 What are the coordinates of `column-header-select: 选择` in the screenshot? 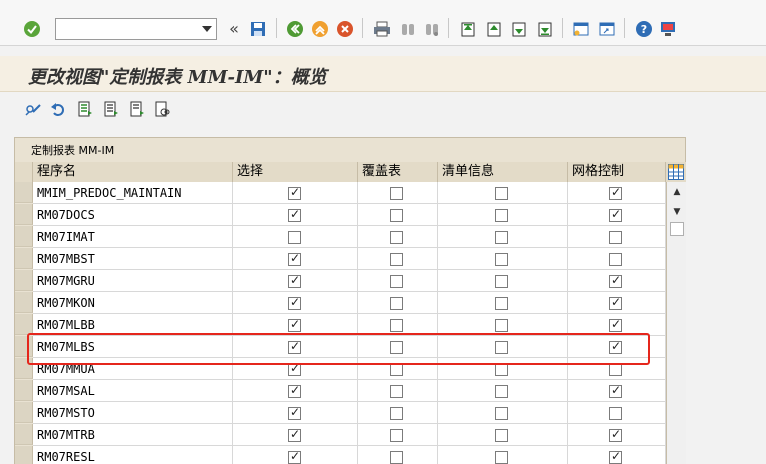 It's located at (295, 172).